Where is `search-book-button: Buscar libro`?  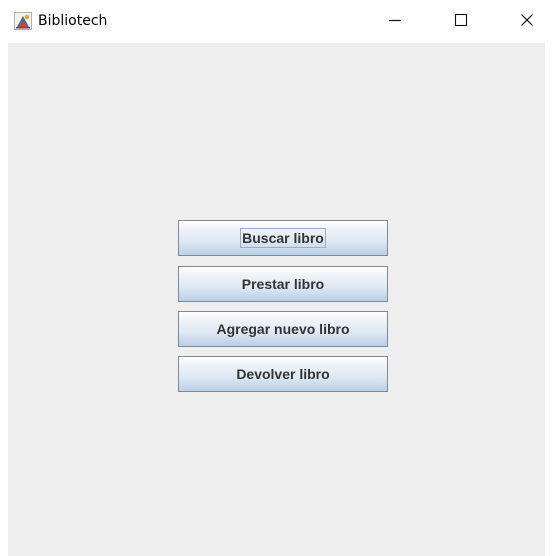
search-book-button: Buscar libro is located at coordinates (283, 238).